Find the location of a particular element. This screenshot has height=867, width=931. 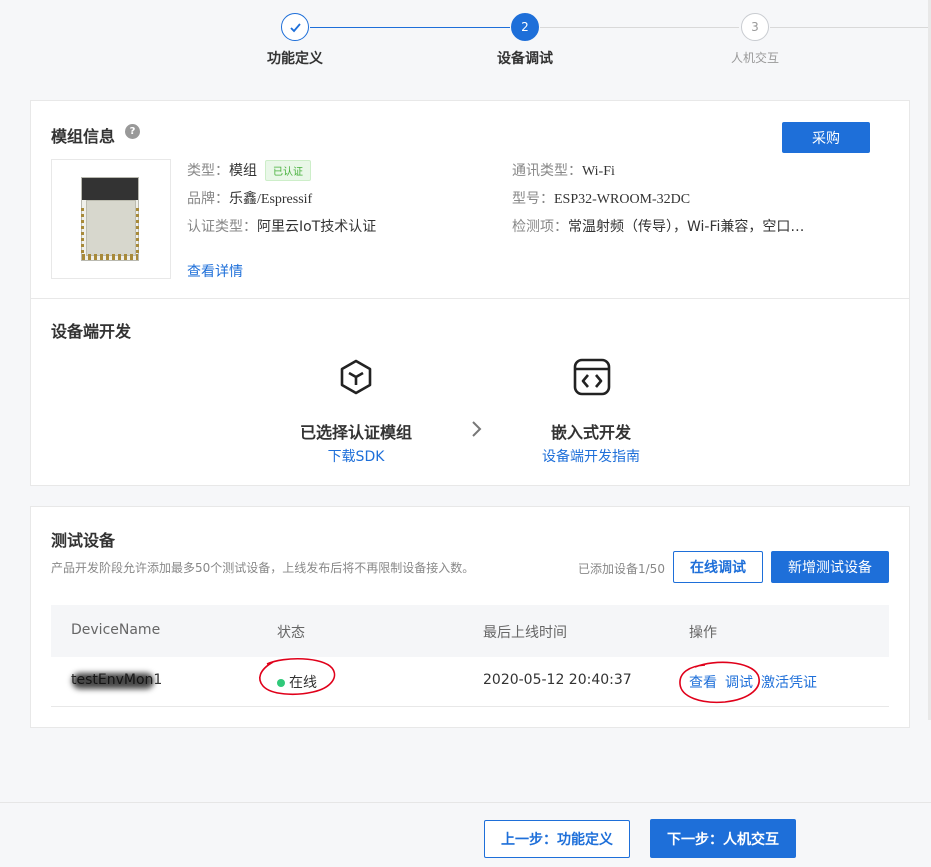

brand-value: 乐鑫/Espressif is located at coordinates (271, 199).